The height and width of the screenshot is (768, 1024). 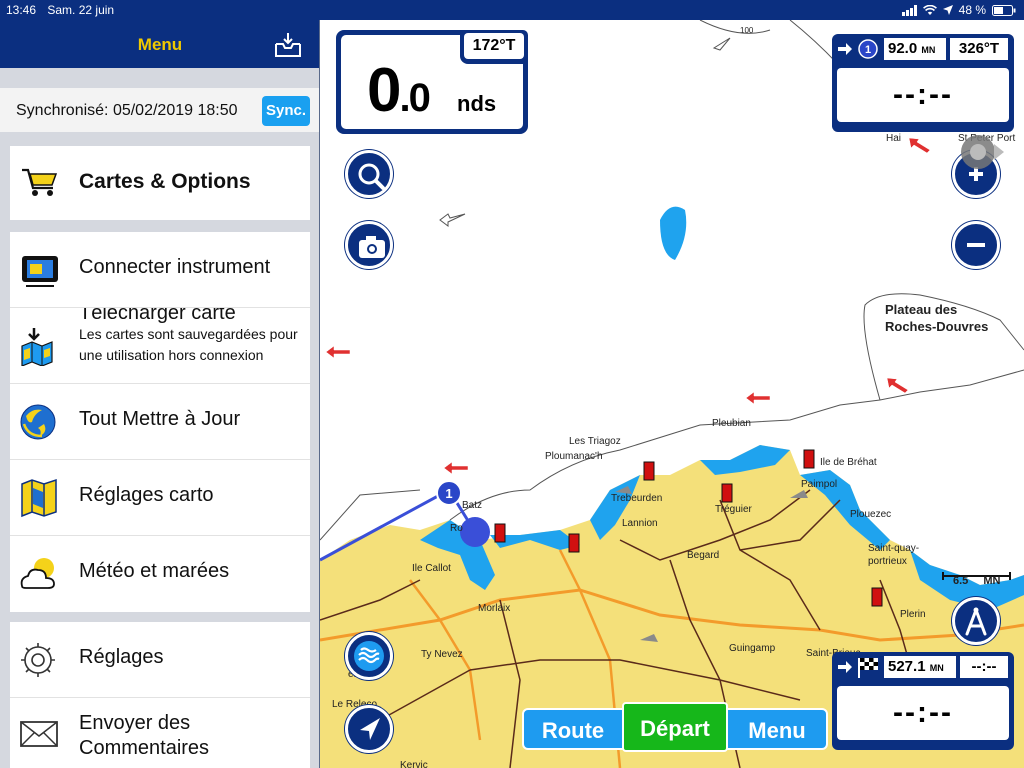 I want to click on navigation-arrow-icon, so click(x=370, y=729).